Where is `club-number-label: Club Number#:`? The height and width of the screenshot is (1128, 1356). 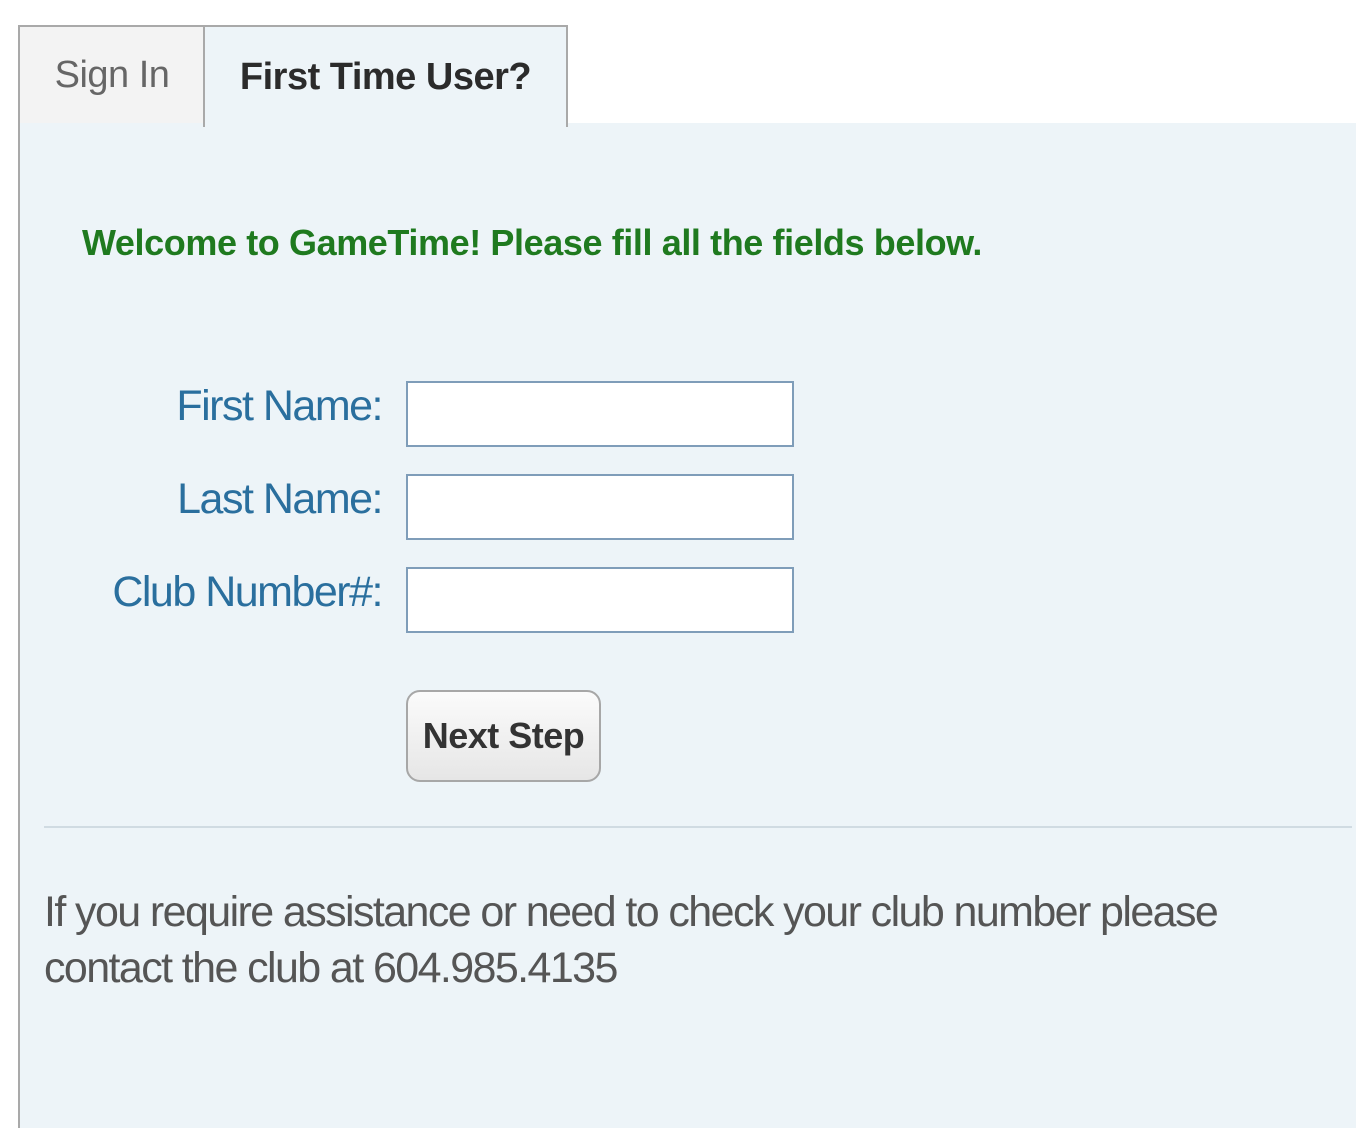 club-number-label: Club Number#: is located at coordinates (247, 592).